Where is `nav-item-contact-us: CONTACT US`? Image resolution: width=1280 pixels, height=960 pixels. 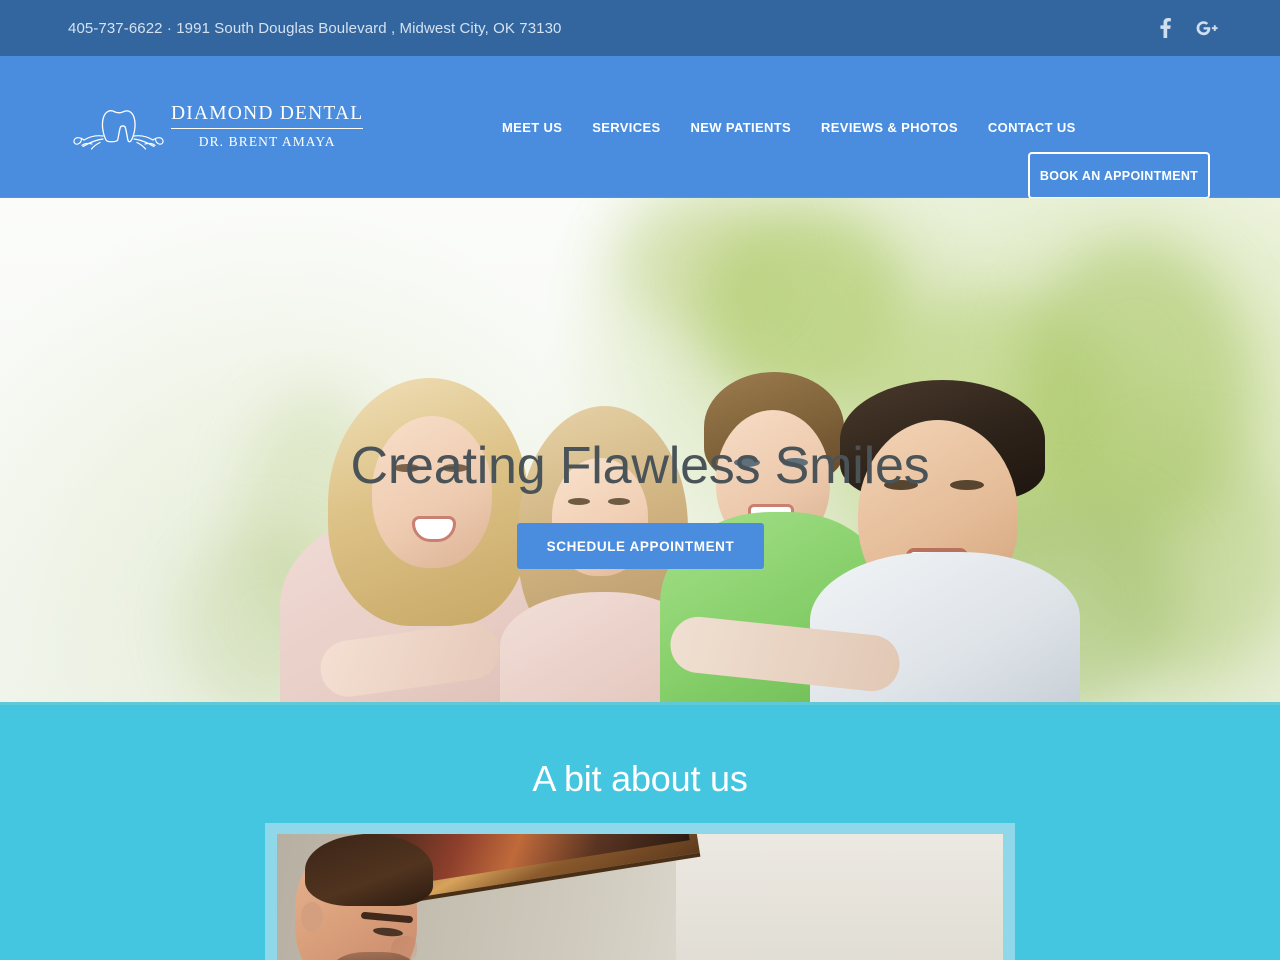
nav-item-contact-us: CONTACT US is located at coordinates (1032, 127).